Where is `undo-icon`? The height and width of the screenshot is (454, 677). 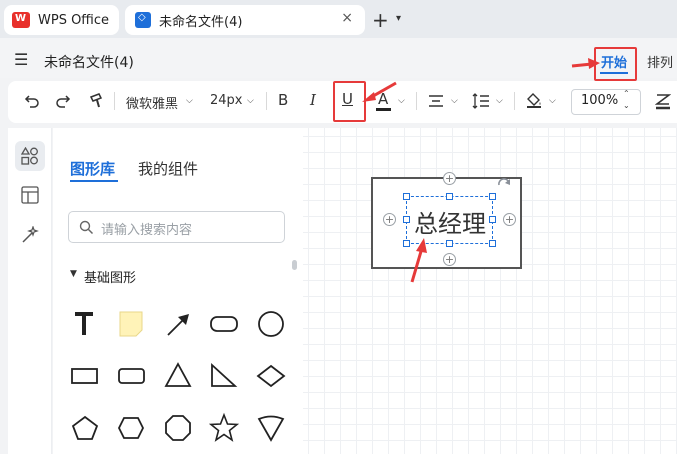 undo-icon is located at coordinates (32, 101).